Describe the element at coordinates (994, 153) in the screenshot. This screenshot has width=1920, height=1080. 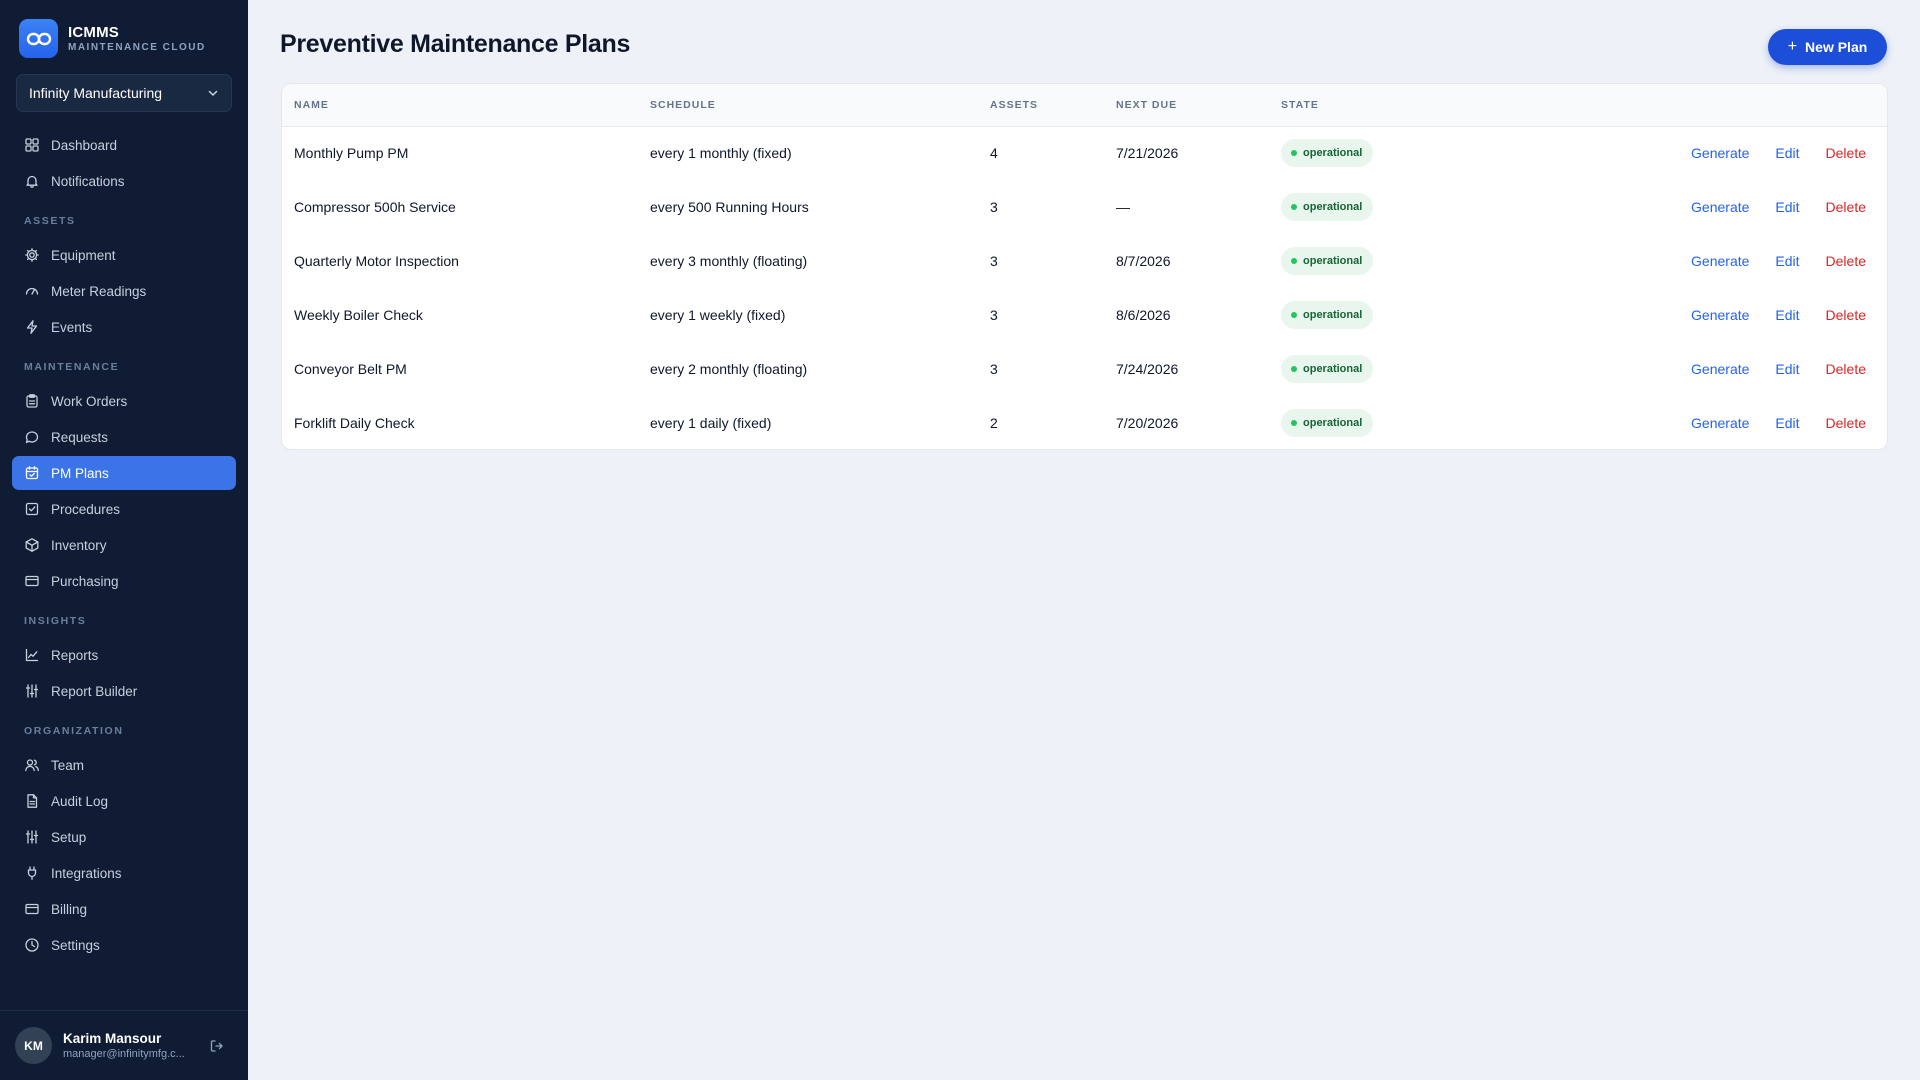
I see `plan-asset-count: 4` at that location.